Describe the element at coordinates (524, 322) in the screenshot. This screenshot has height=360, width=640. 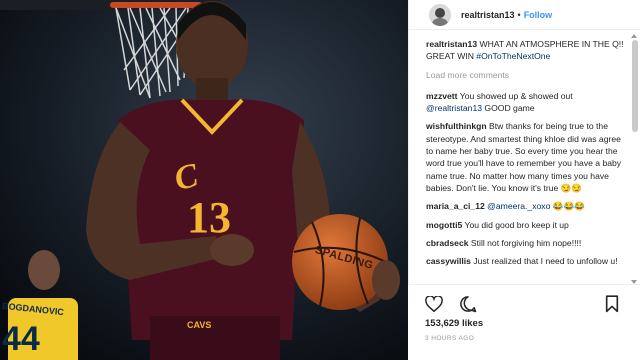
I see `post-actions: 153,629 likes 3 HOURS AGO` at that location.